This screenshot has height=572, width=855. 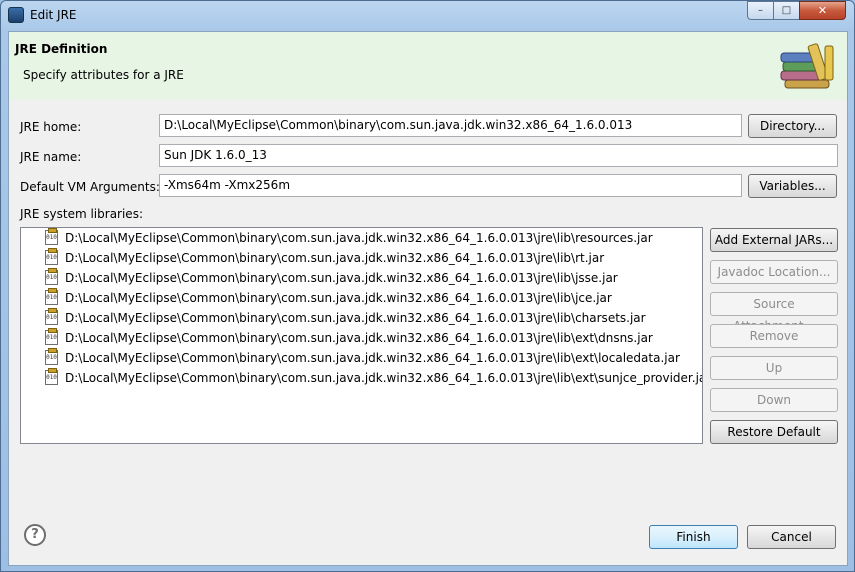 What do you see at coordinates (16, 15) in the screenshot?
I see `eclipse-app-icon` at bounding box center [16, 15].